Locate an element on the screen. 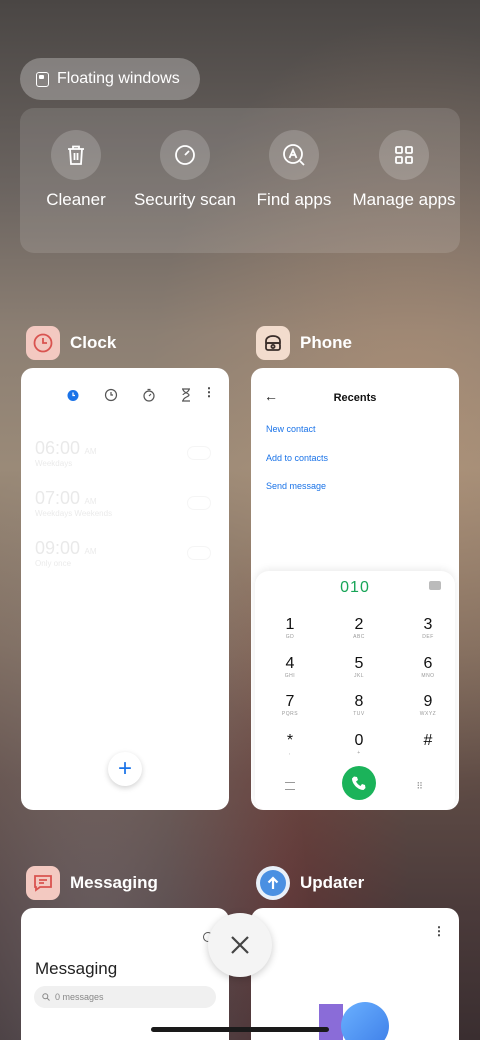 This screenshot has height=1040, width=480. messages-search-bar: 0 messages is located at coordinates (125, 997).